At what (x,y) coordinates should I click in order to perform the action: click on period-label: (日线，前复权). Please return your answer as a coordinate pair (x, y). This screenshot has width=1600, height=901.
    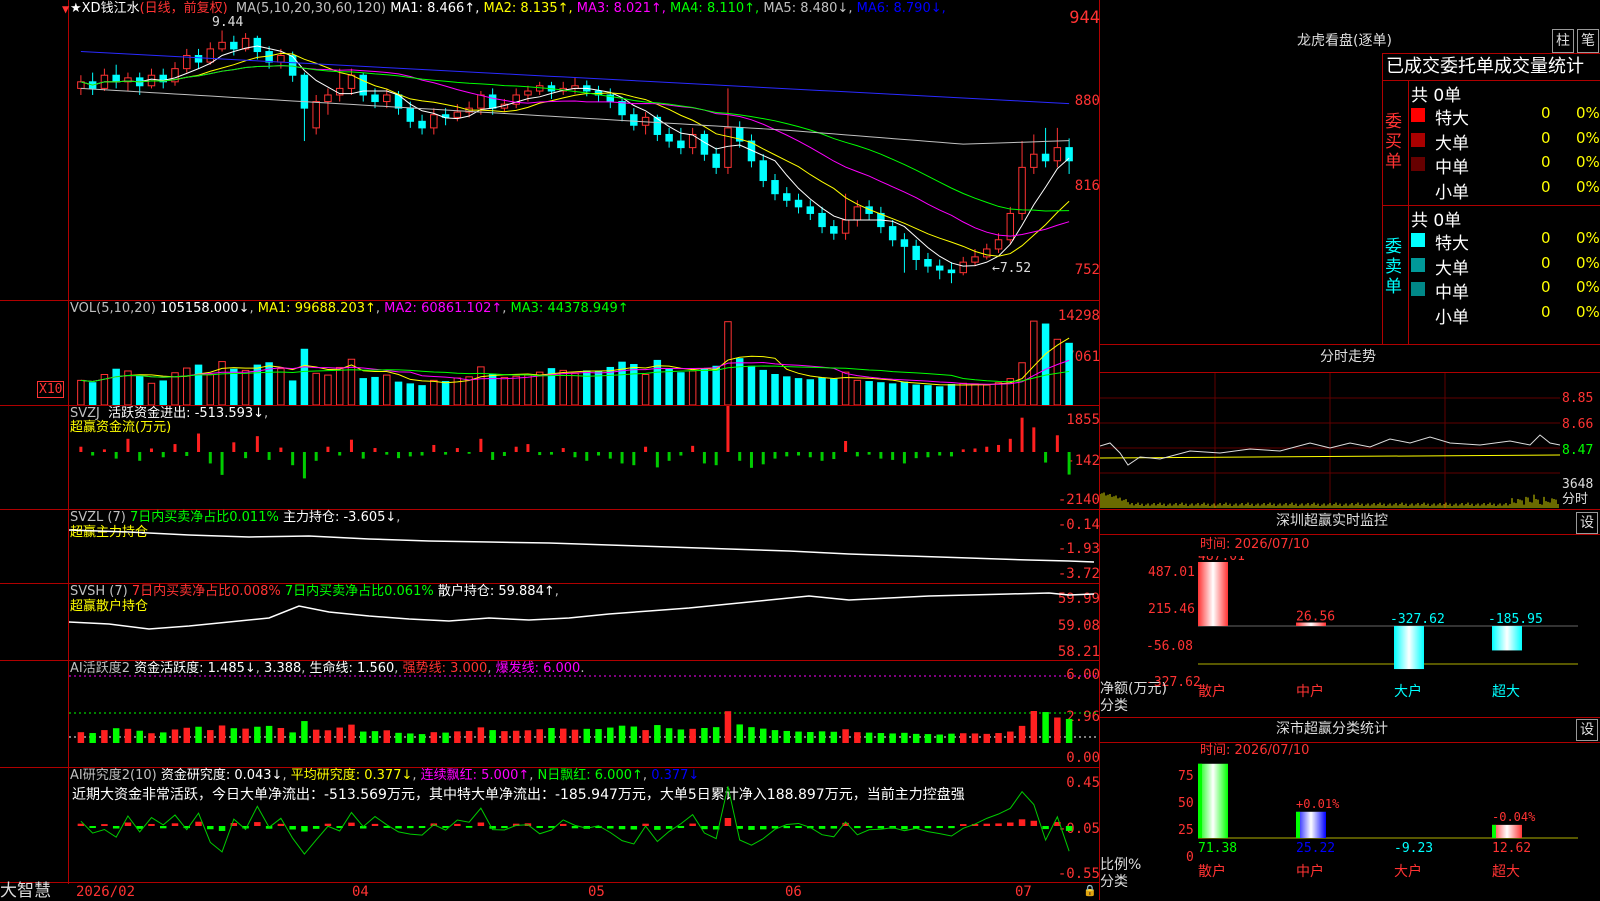
    Looking at the image, I should click on (184, 8).